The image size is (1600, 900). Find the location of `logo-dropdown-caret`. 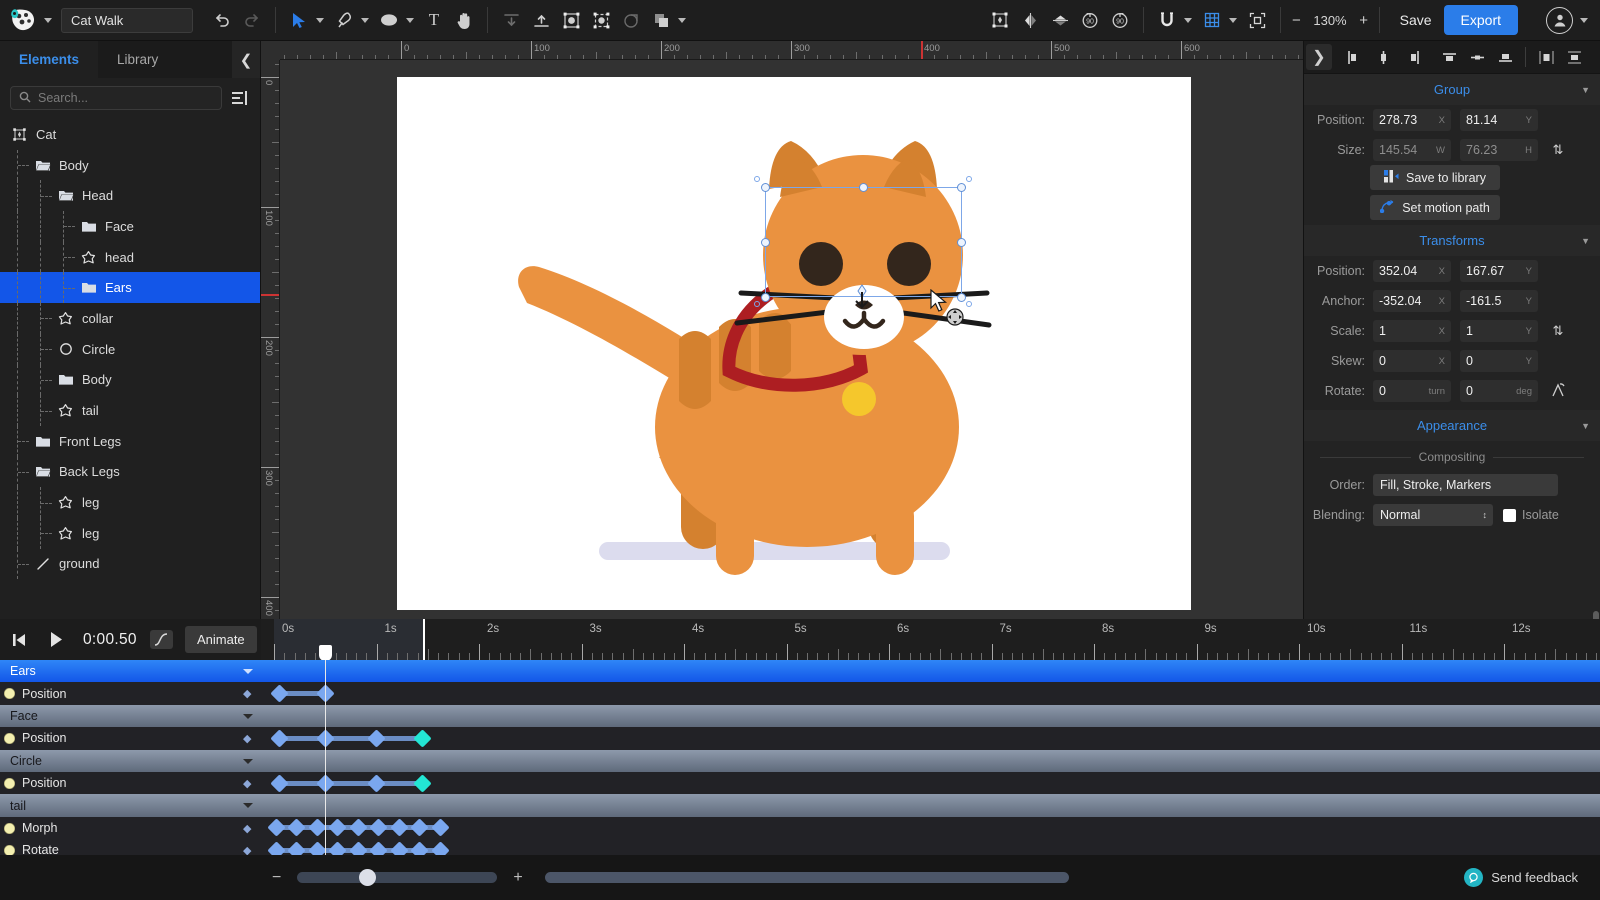

logo-dropdown-caret is located at coordinates (48, 20).